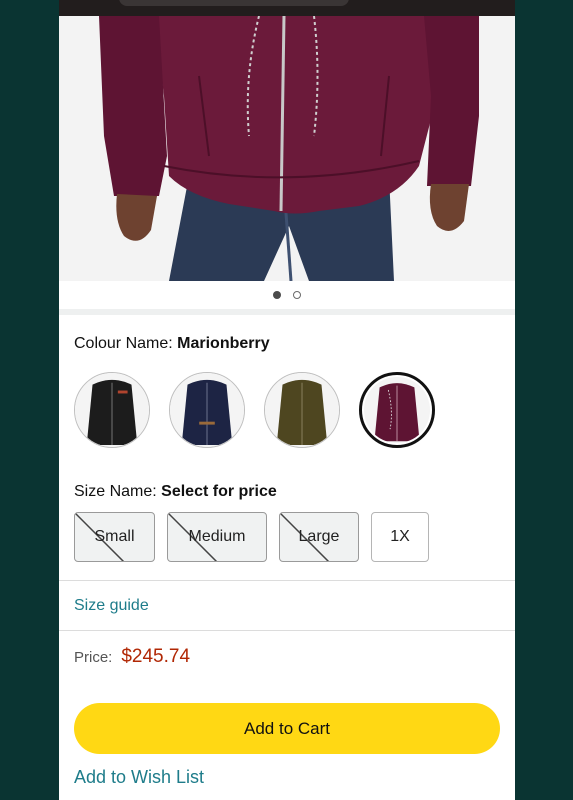  I want to click on swatch-olive, so click(302, 410).